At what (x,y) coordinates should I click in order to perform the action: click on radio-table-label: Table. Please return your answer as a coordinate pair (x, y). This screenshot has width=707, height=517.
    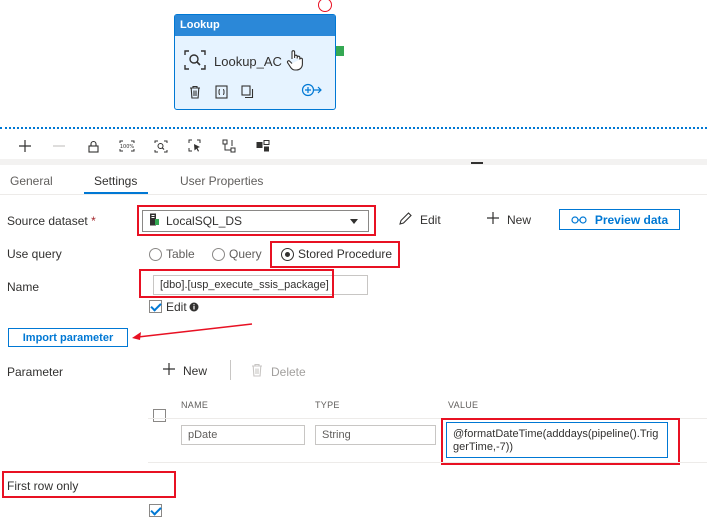
    Looking at the image, I should click on (180, 254).